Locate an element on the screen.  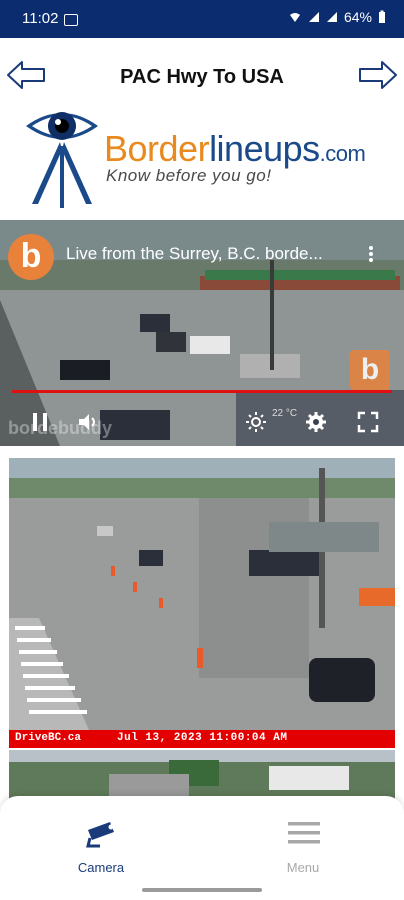
arrow-right-icon is located at coordinates (378, 75).